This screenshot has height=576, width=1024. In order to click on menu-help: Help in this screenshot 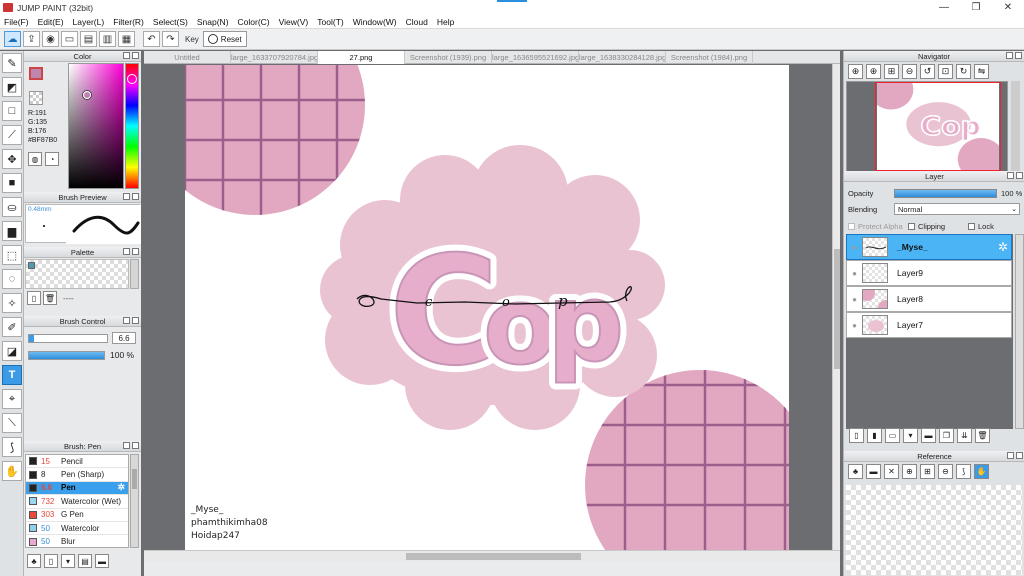, I will do `click(445, 22)`.